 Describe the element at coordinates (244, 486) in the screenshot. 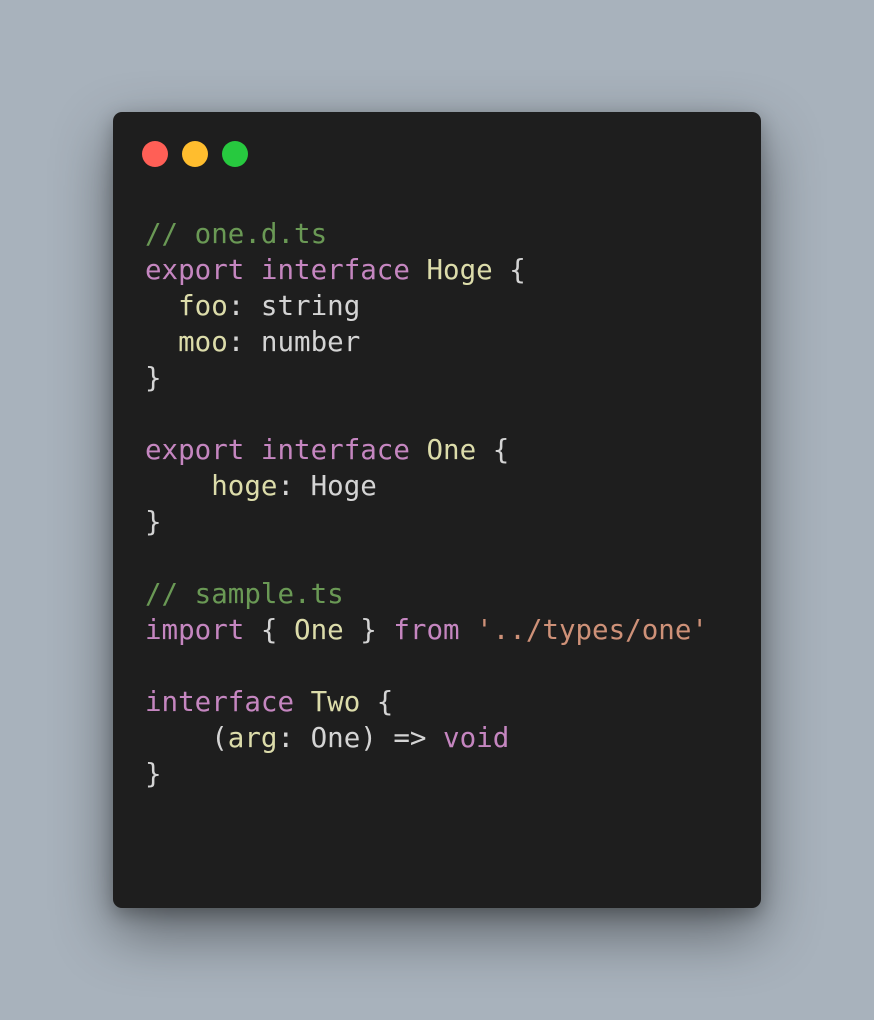

I see `code-token-property: hoge` at that location.